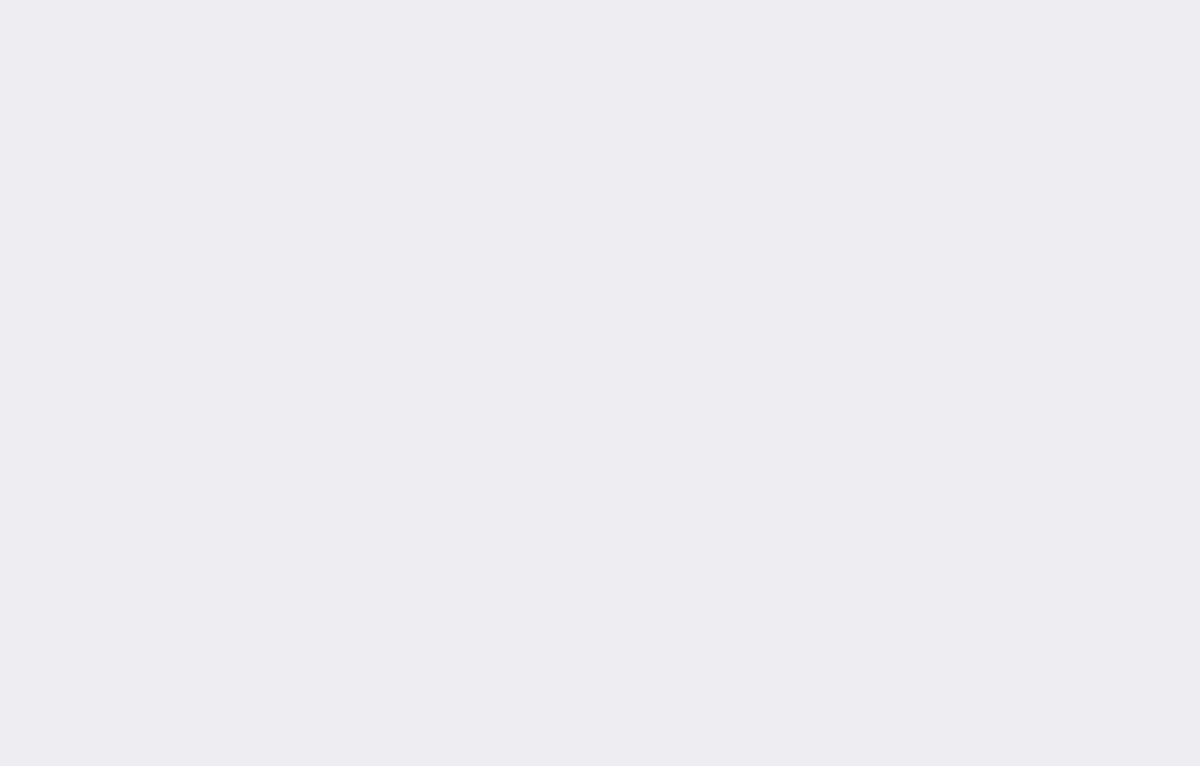  I want to click on title-bar, so click(600, 14).